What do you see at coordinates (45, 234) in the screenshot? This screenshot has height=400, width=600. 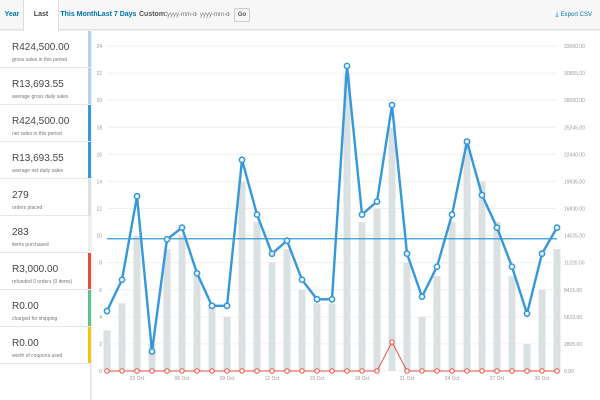 I see `legend-items-purchased: 283 items purchased` at bounding box center [45, 234].